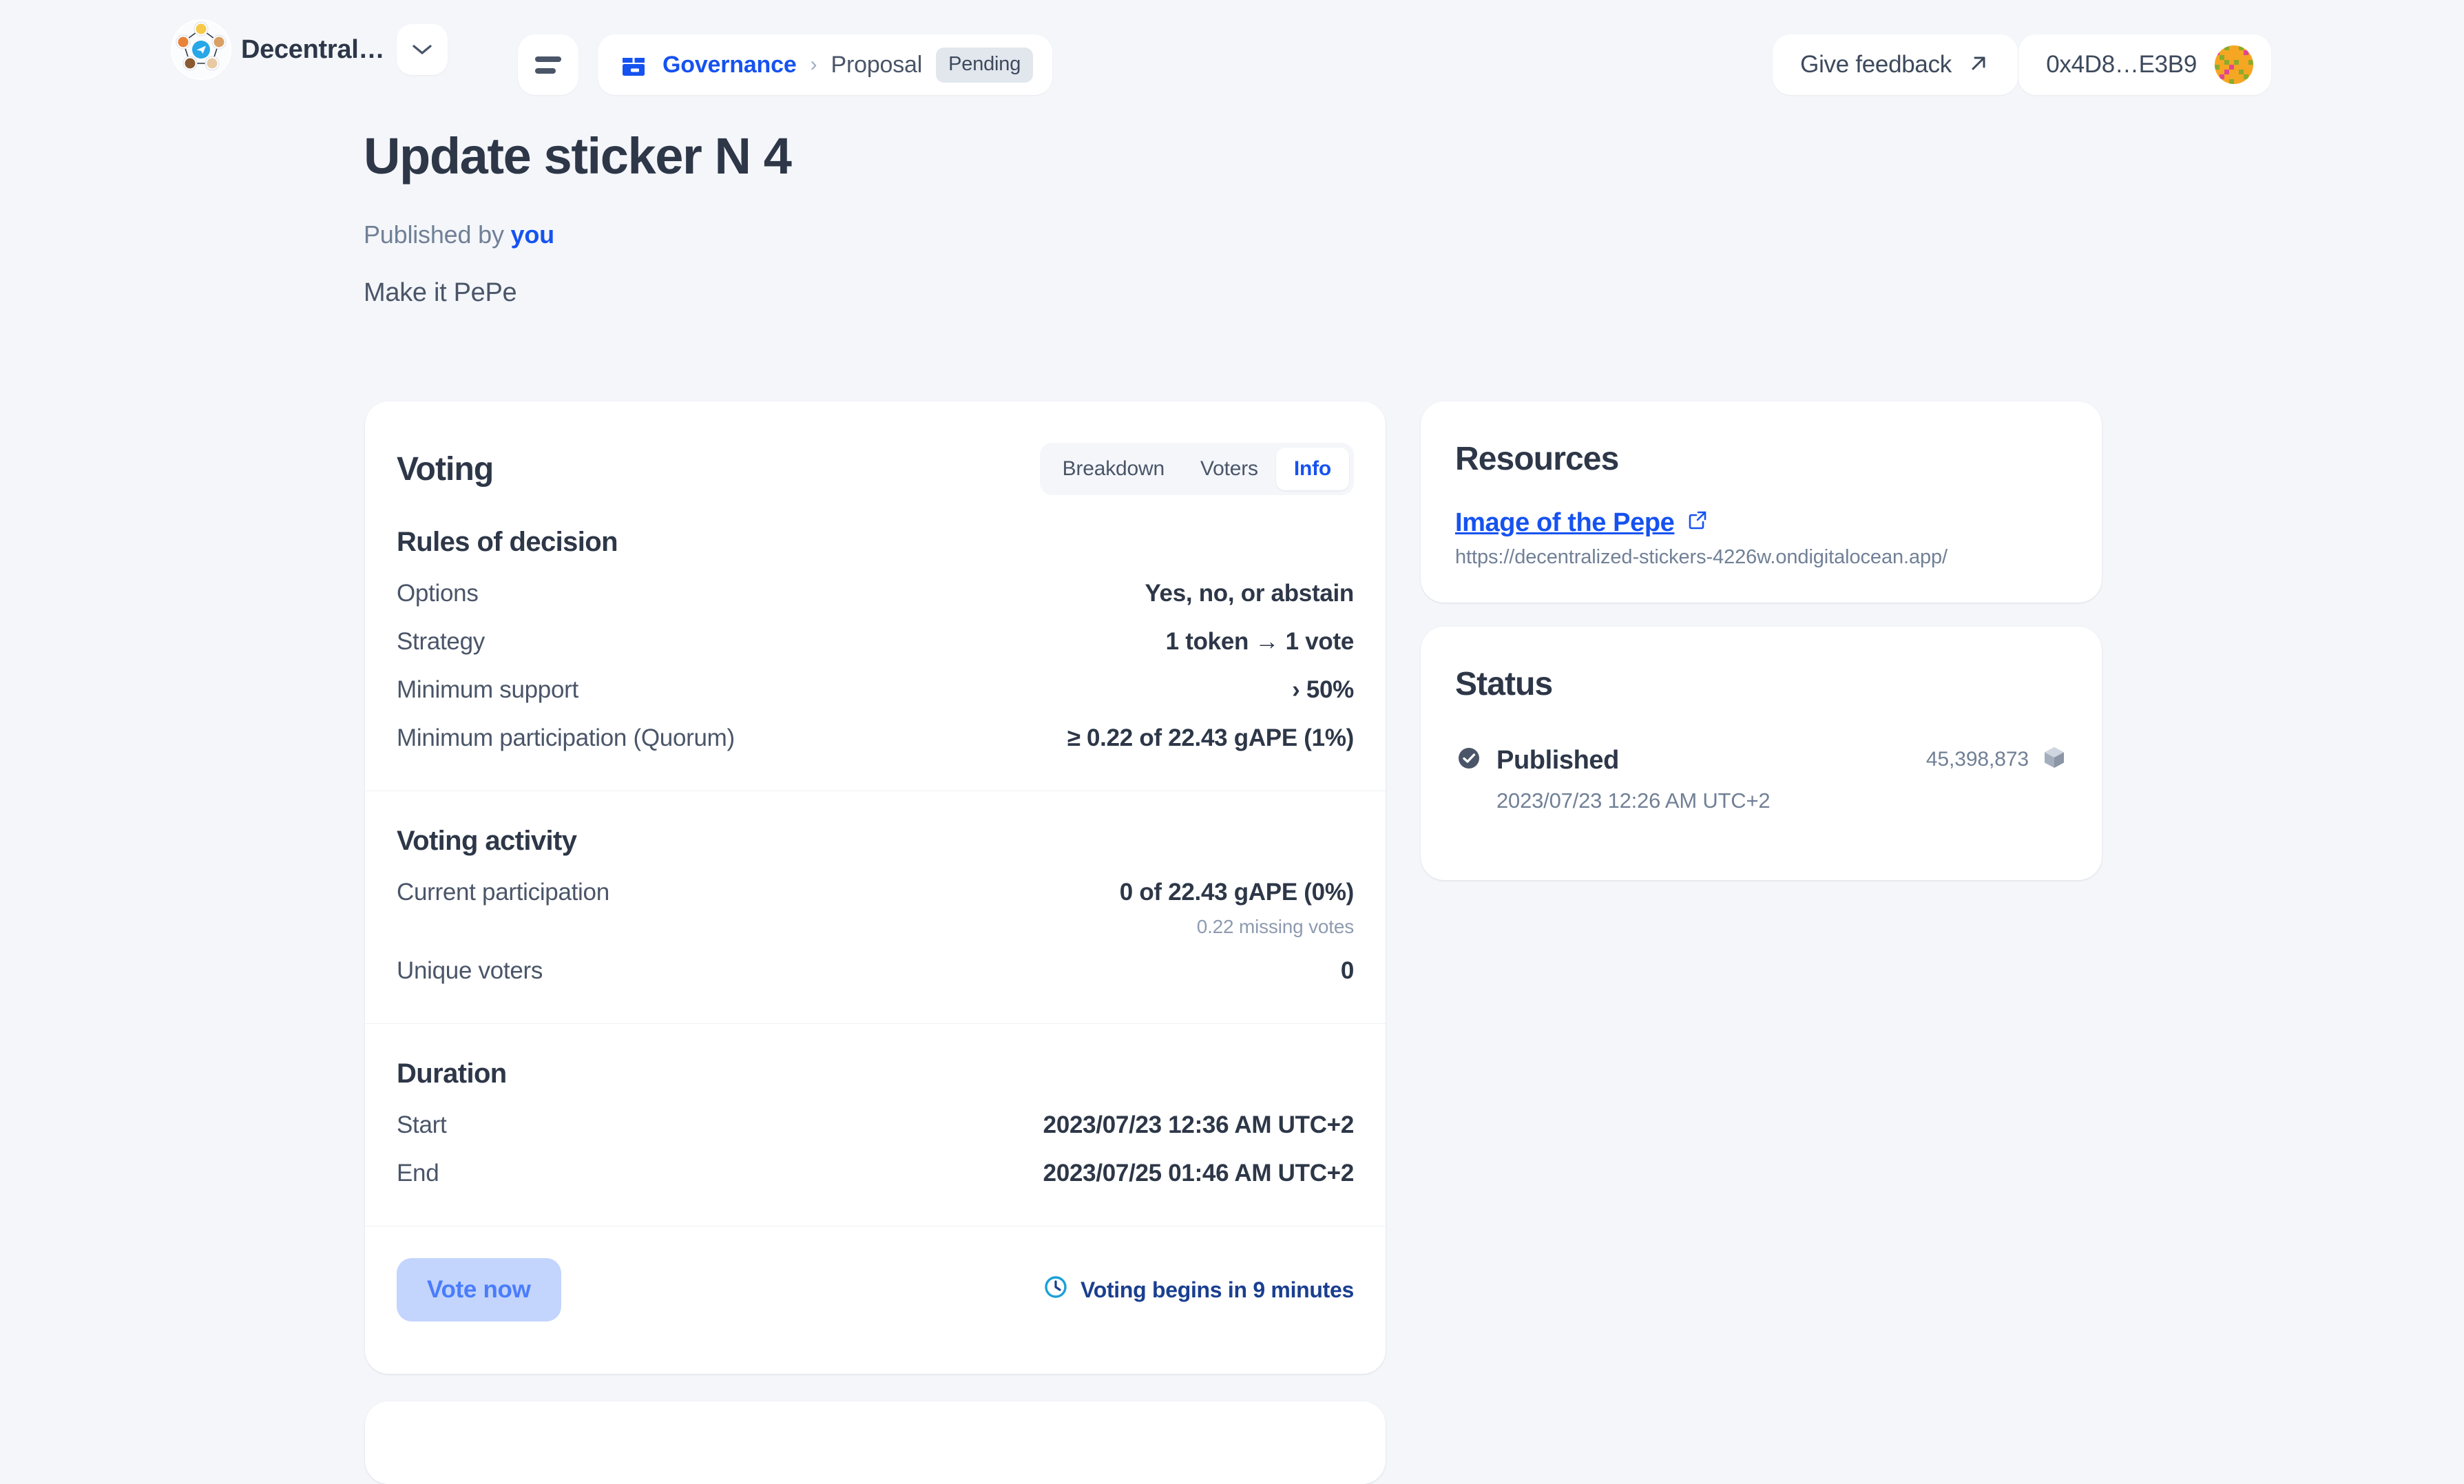 This screenshot has height=1484, width=2464. Describe the element at coordinates (1876, 64) in the screenshot. I see `give-feedback-label: Give feedback` at that location.